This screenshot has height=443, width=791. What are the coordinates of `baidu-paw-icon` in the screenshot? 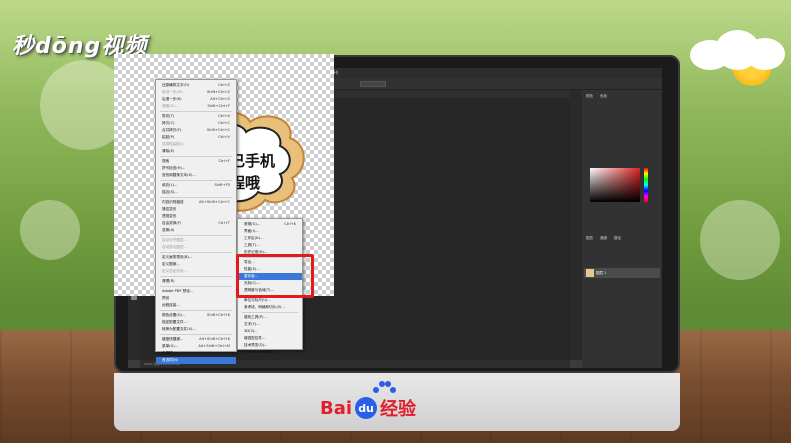 It's located at (384, 388).